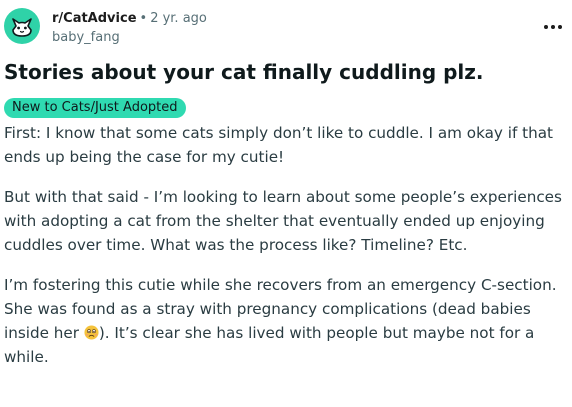  Describe the element at coordinates (95, 108) in the screenshot. I see `post-flair: New to Cats/Just Adopted` at that location.